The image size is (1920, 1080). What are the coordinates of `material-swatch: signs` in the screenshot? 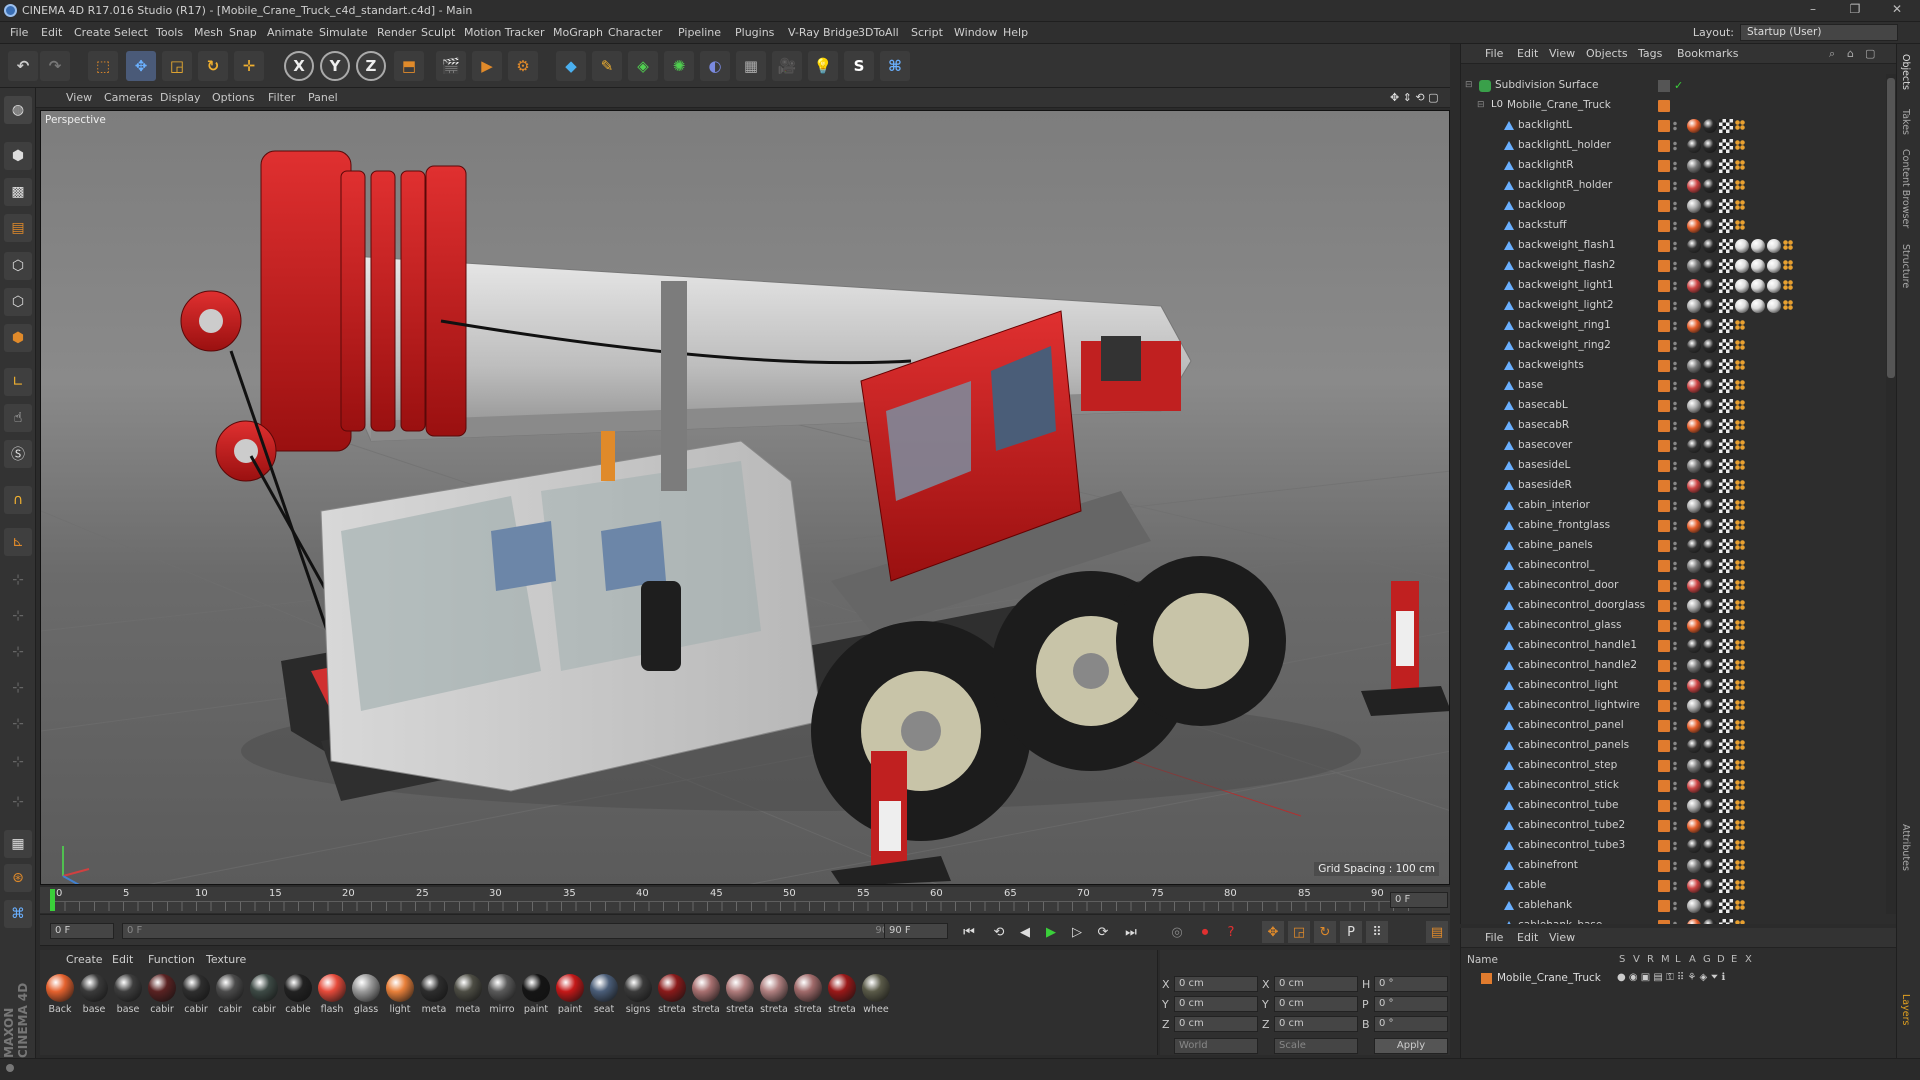 It's located at (638, 994).